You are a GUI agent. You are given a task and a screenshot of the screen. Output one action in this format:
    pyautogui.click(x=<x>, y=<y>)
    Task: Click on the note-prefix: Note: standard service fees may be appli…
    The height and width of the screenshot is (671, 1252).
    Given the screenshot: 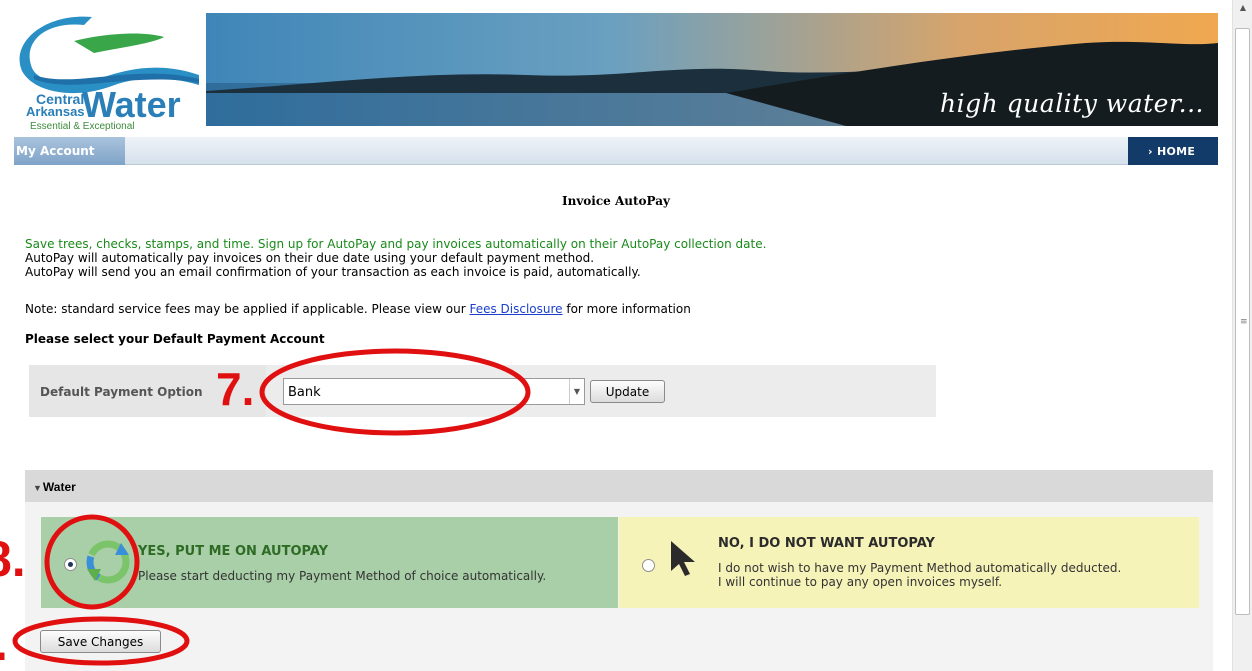 What is the action you would take?
    pyautogui.click(x=247, y=309)
    